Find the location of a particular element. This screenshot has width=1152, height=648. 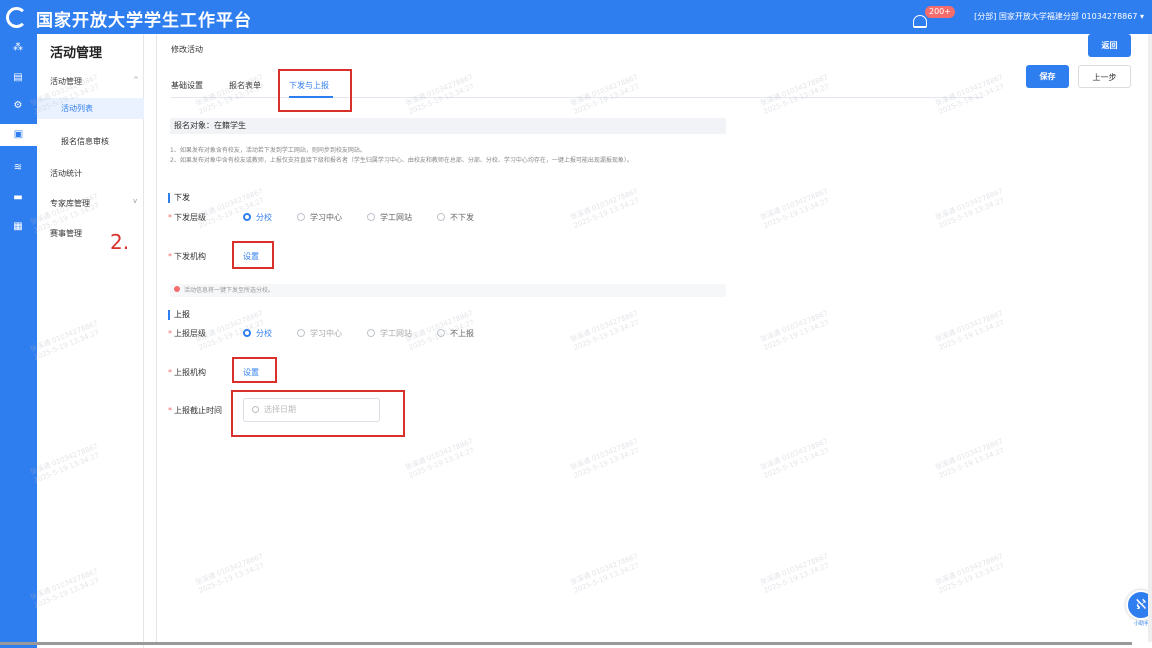

issue-level-label: * 下发层级 is located at coordinates (187, 217).